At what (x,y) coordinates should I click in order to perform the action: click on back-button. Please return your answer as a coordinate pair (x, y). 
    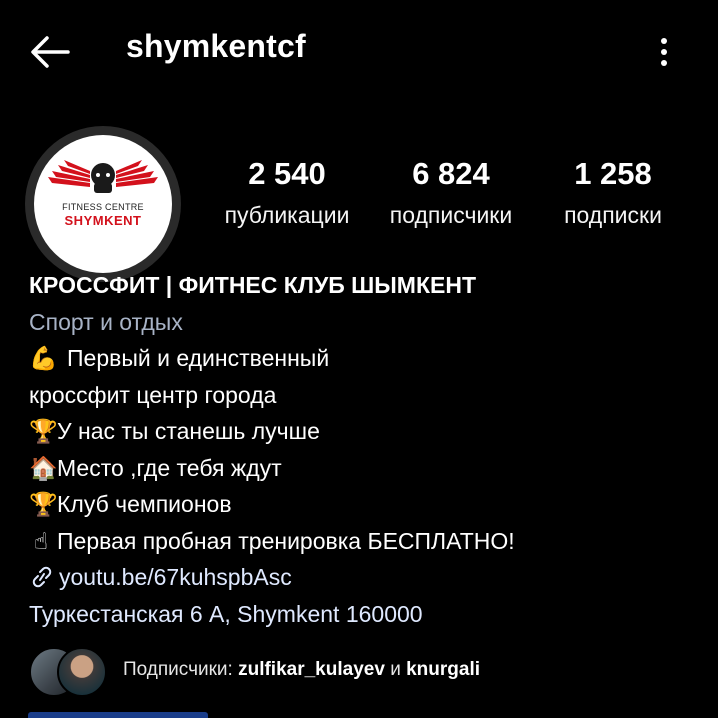
    Looking at the image, I should click on (50, 52).